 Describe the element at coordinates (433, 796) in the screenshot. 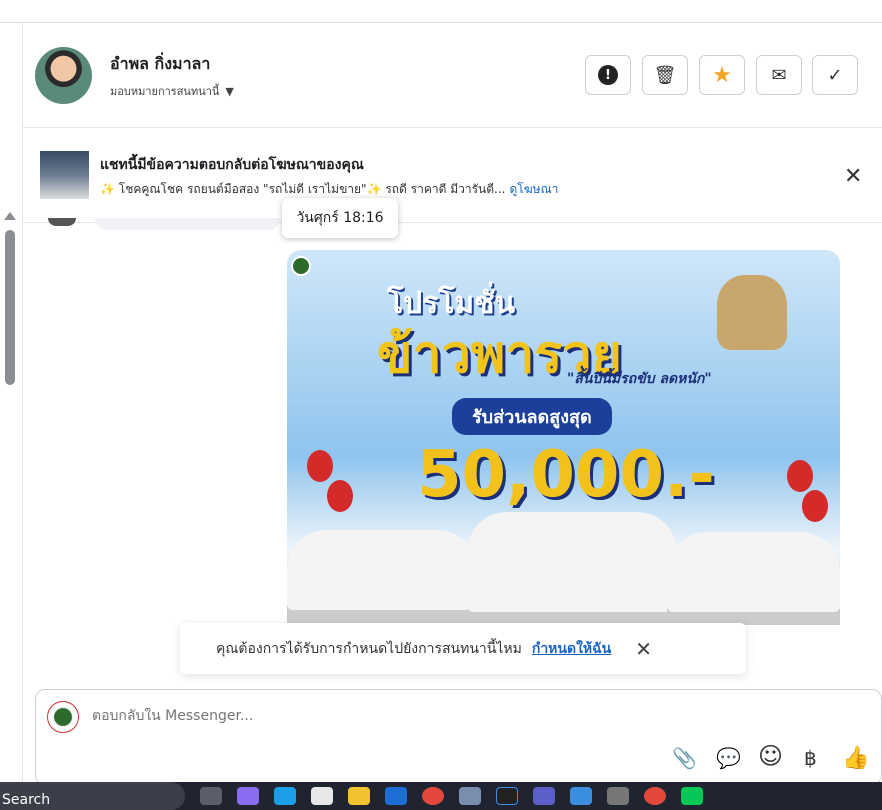

I see `chrome-icon` at that location.